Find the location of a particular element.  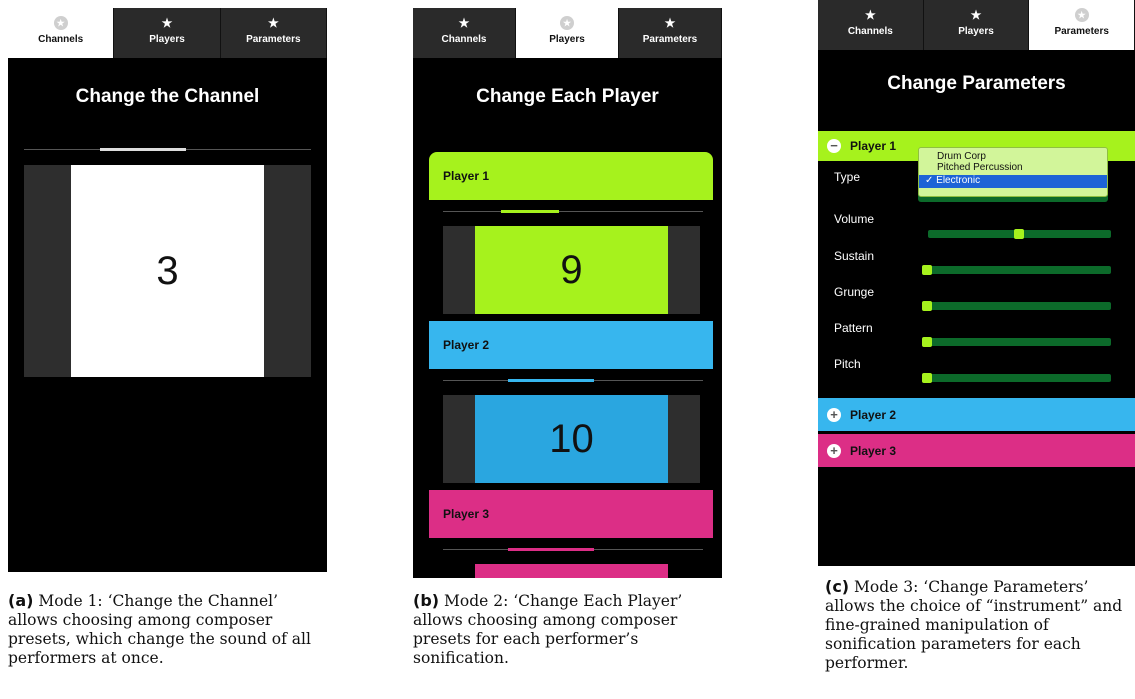

param-label-grunge: Grunge is located at coordinates (854, 292).